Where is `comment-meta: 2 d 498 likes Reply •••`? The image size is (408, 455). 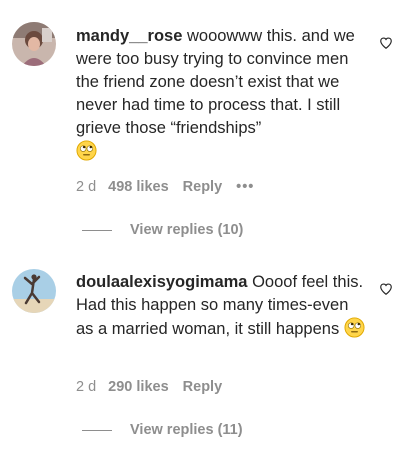
comment-meta: 2 d 498 likes Reply ••• is located at coordinates (165, 187).